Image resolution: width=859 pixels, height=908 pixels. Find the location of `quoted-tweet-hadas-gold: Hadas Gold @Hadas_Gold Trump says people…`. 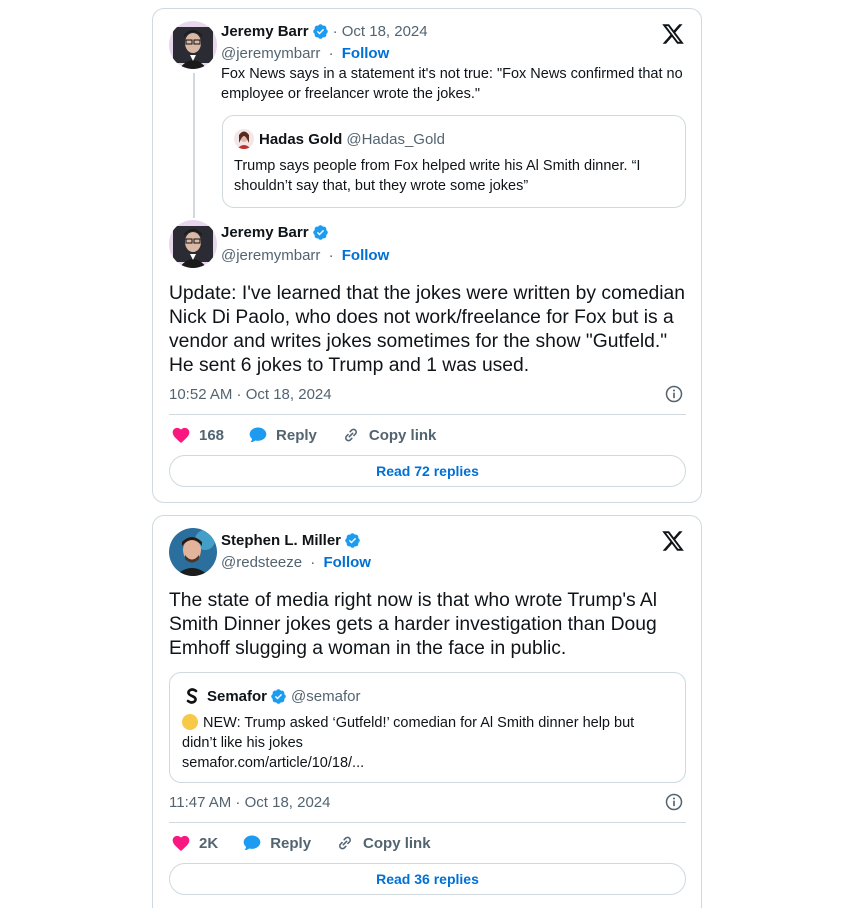

quoted-tweet-hadas-gold: Hadas Gold @Hadas_Gold Trump says people… is located at coordinates (454, 161).